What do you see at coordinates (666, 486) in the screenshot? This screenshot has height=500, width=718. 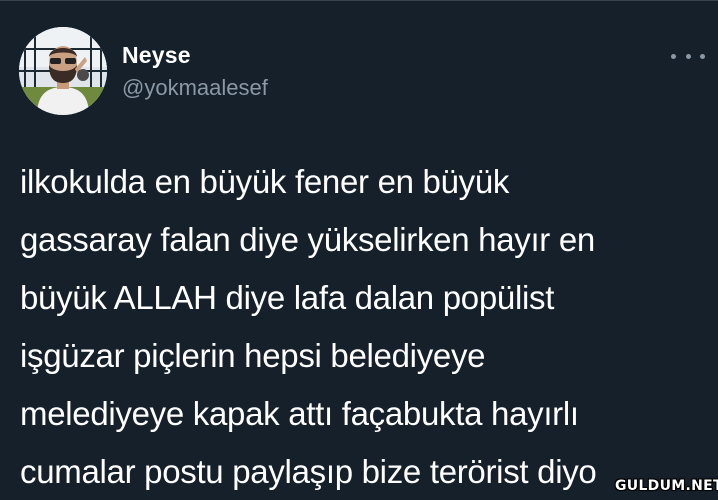 I see `watermark: GULDUM.NET` at bounding box center [666, 486].